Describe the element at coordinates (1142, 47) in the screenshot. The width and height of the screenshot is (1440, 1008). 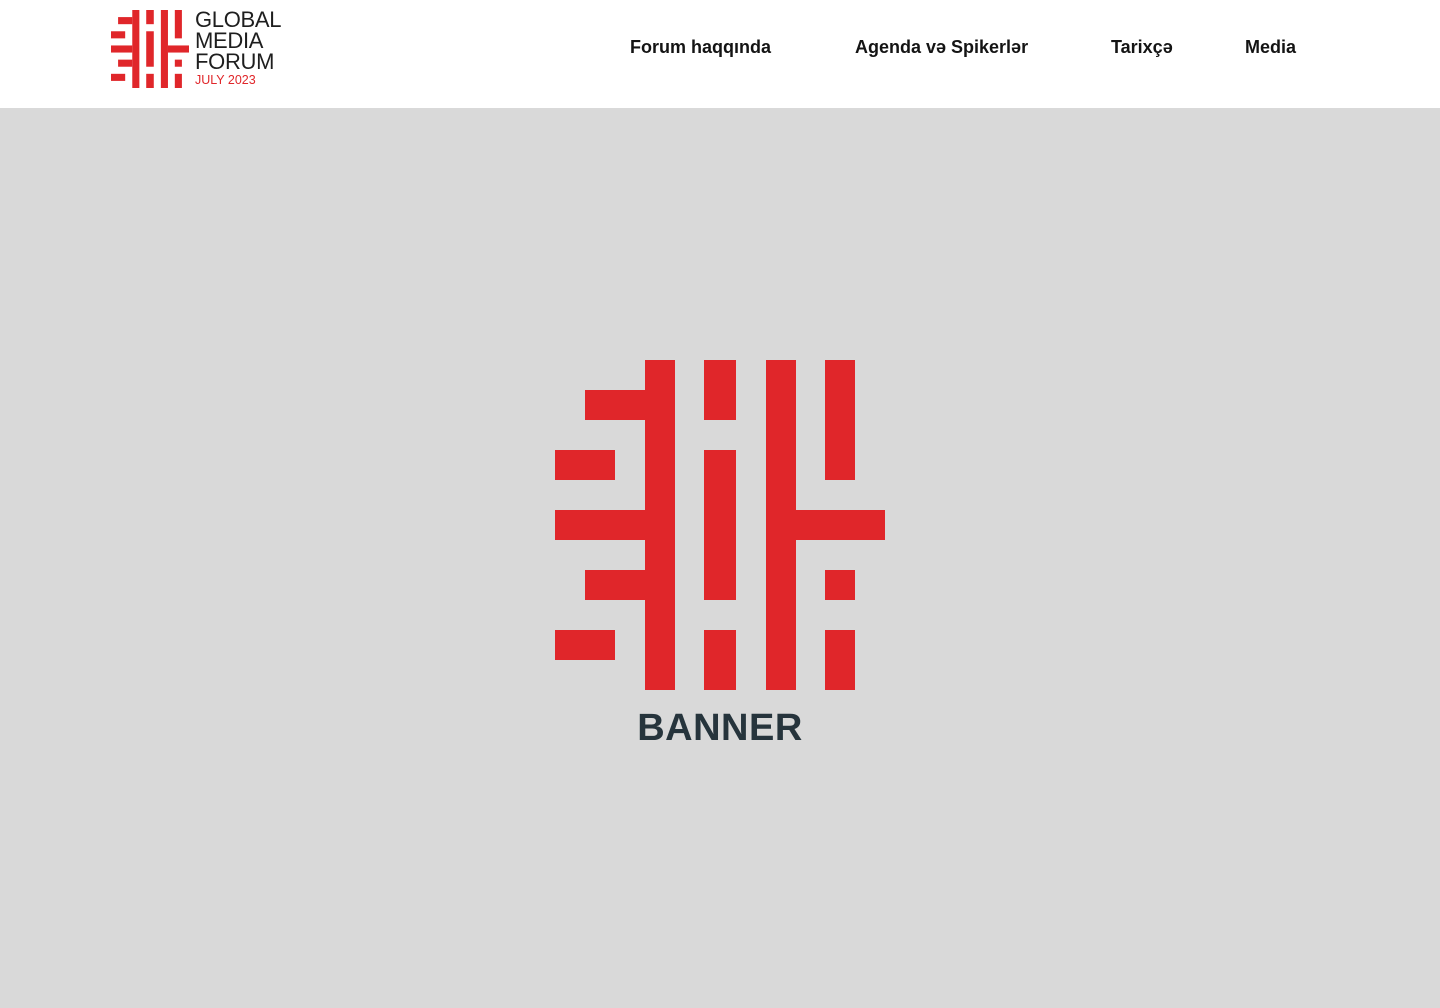
I see `nav-item-history: Tarixçə` at that location.